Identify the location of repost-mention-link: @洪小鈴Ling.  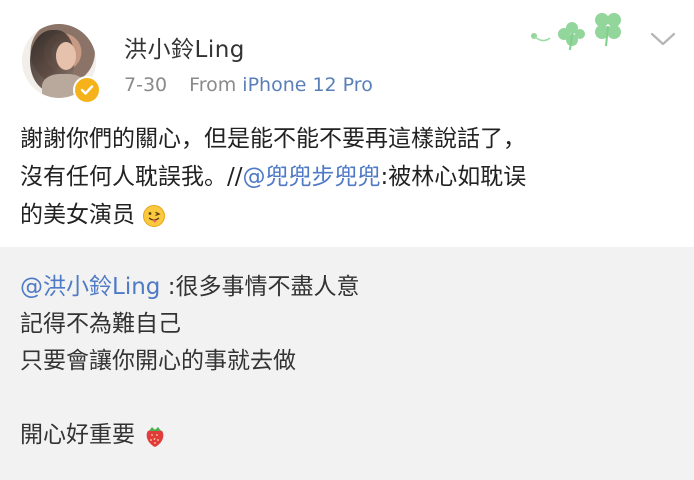
(90, 287).